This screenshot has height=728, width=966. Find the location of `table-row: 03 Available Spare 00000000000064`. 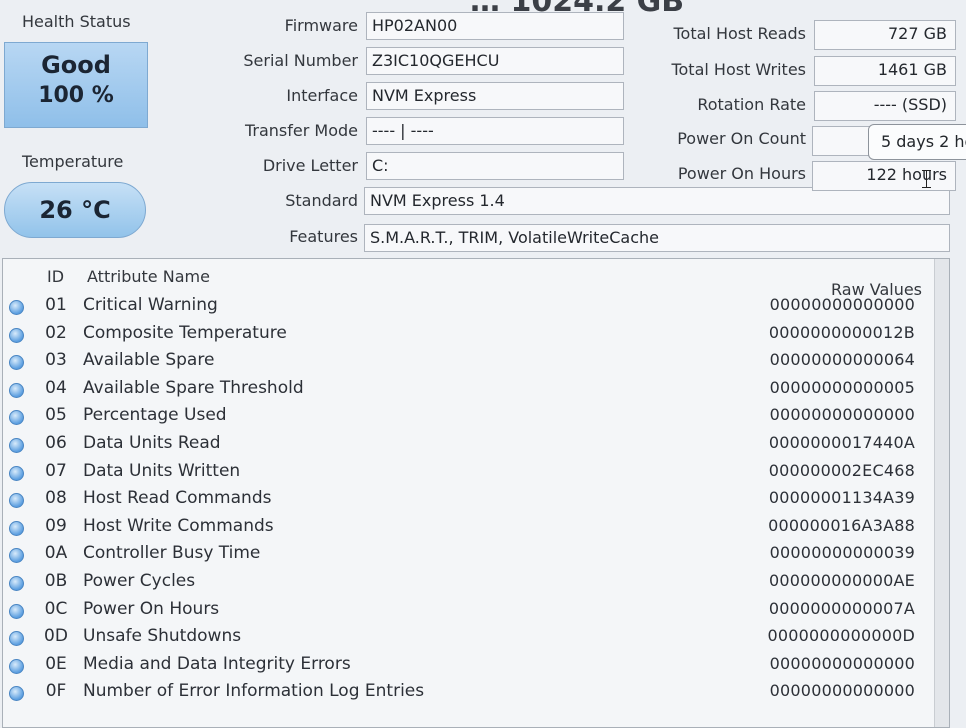

table-row: 03 Available Spare 00000000000064 is located at coordinates (476, 361).